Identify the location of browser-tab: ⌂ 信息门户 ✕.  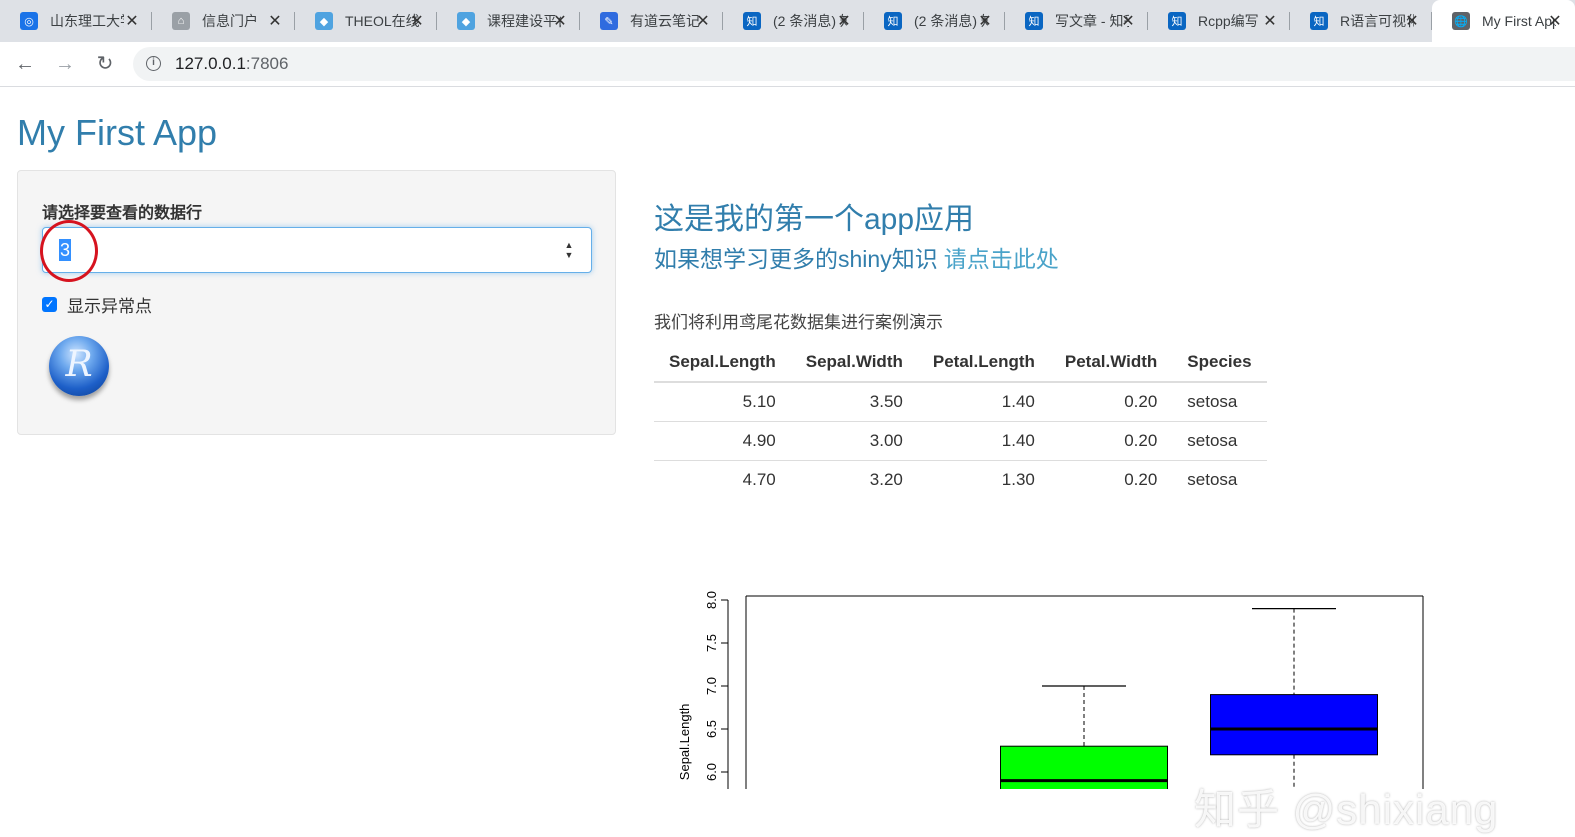
(223, 21).